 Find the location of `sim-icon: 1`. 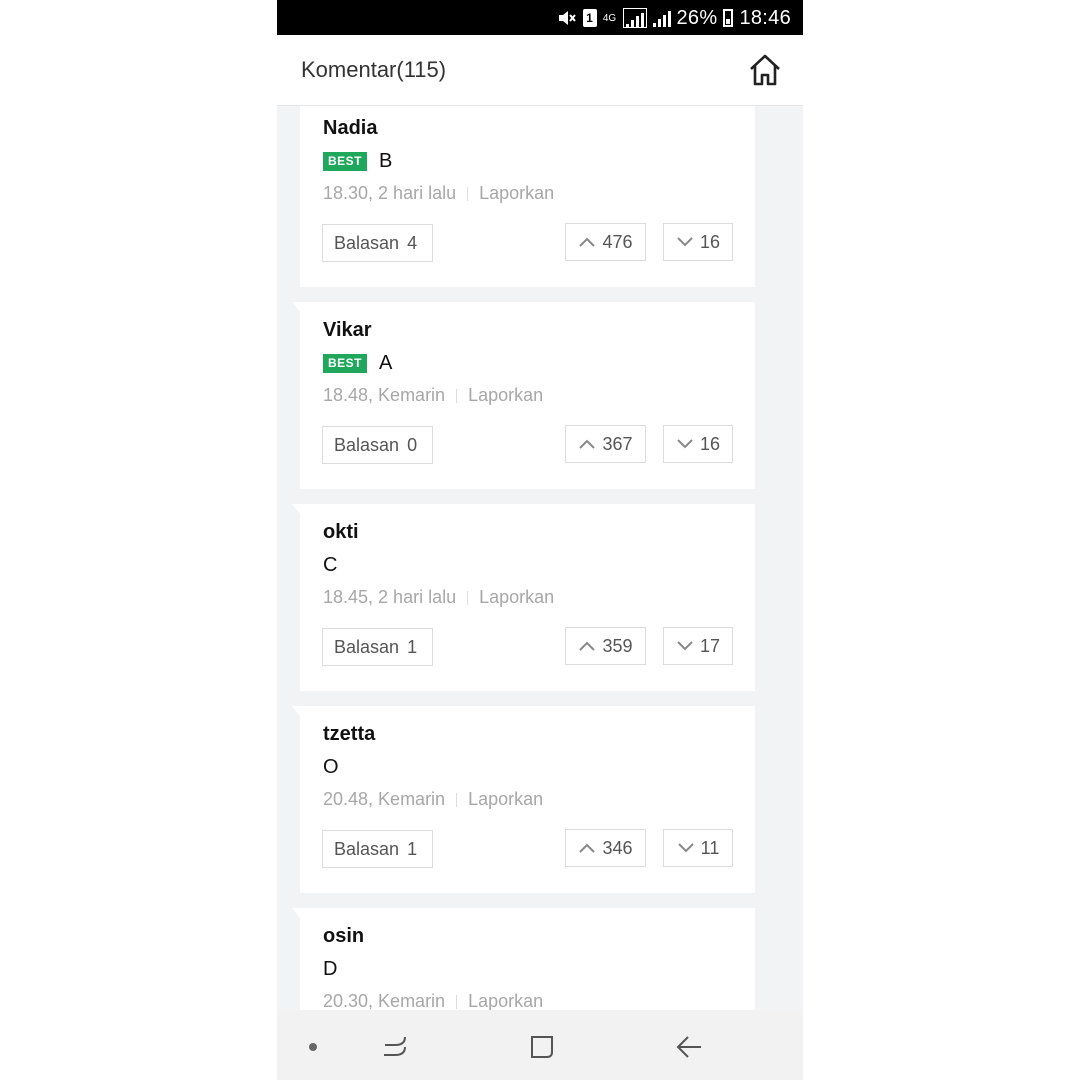

sim-icon: 1 is located at coordinates (589, 18).